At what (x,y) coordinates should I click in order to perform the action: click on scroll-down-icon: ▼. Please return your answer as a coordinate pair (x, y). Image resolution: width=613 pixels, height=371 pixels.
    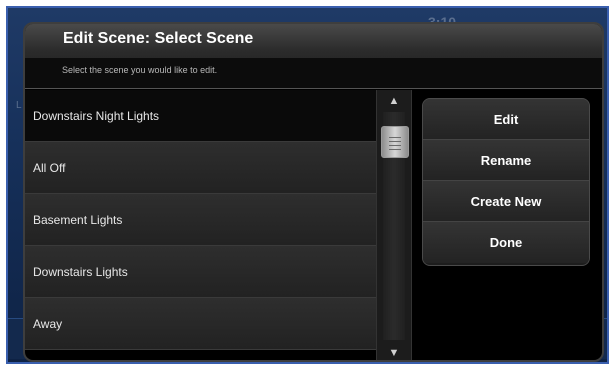
    Looking at the image, I should click on (394, 351).